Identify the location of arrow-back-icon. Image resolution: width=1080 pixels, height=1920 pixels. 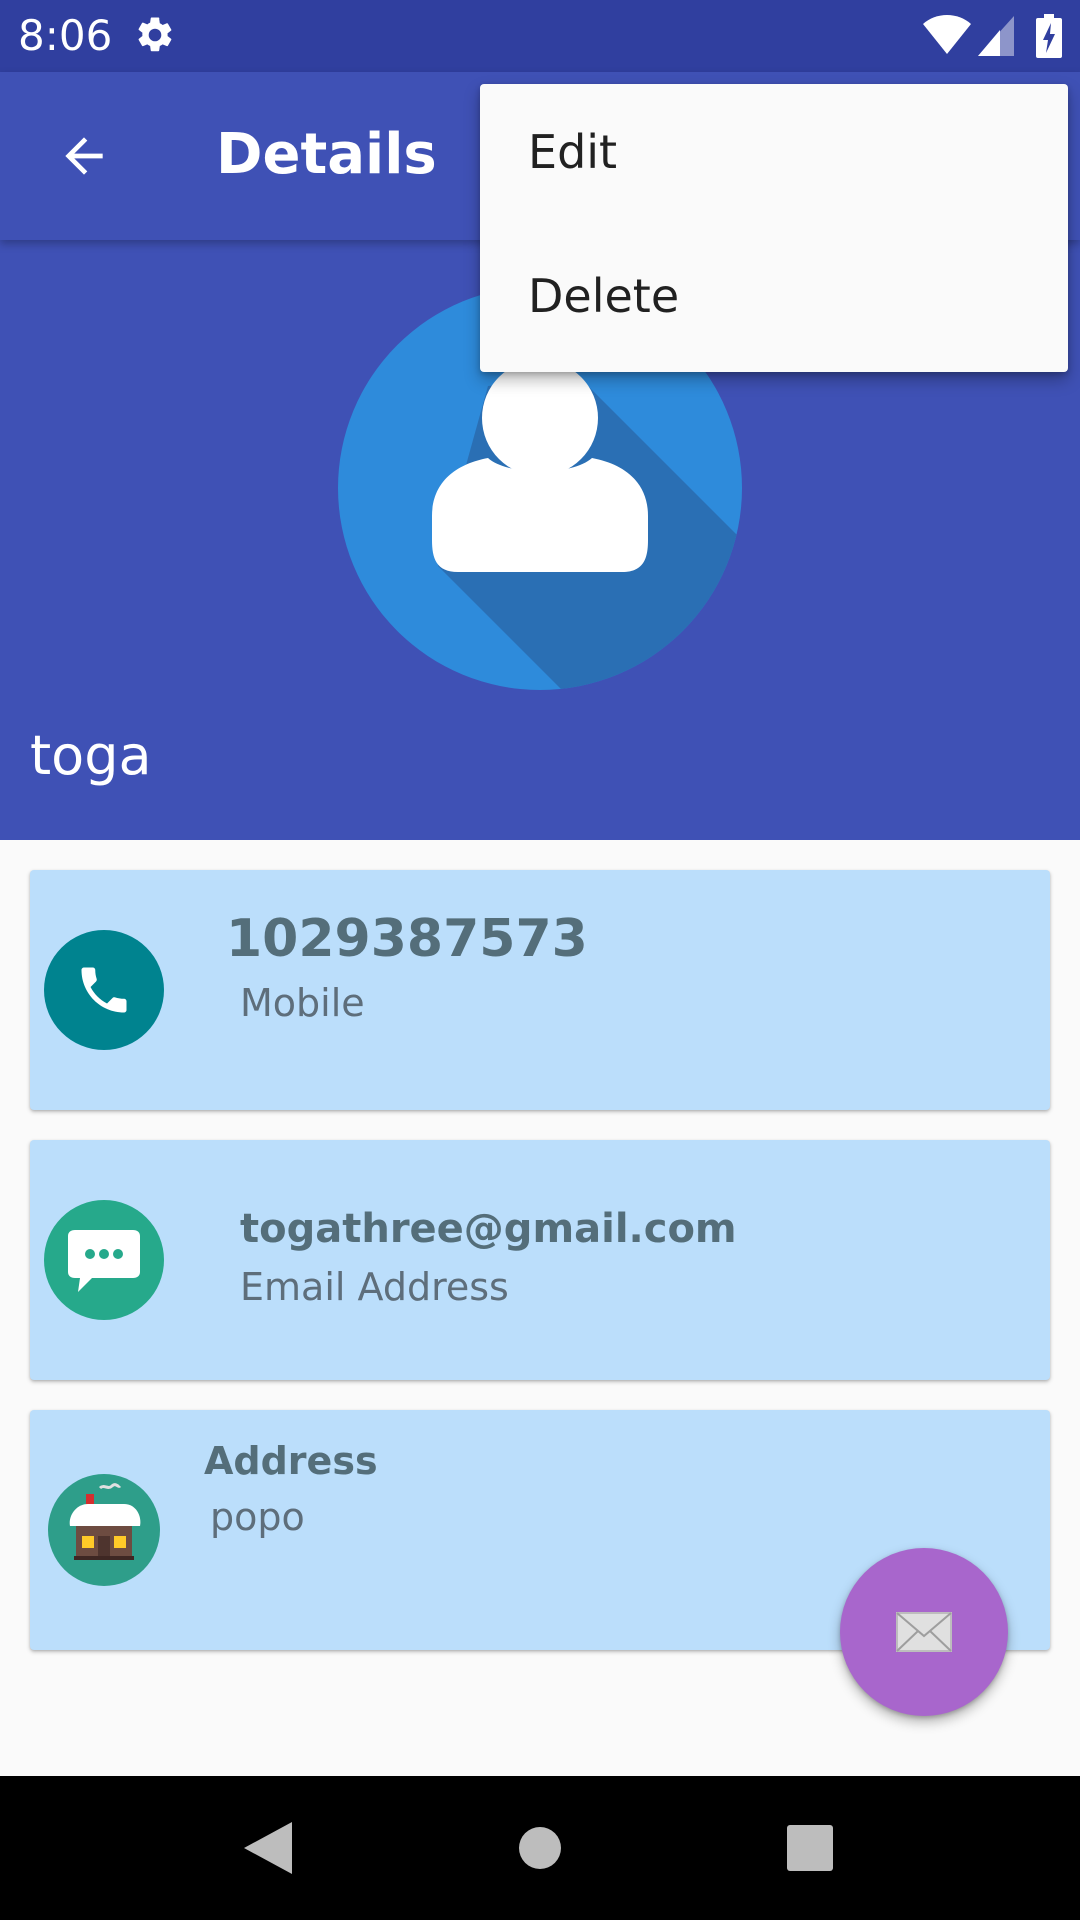
(84, 156).